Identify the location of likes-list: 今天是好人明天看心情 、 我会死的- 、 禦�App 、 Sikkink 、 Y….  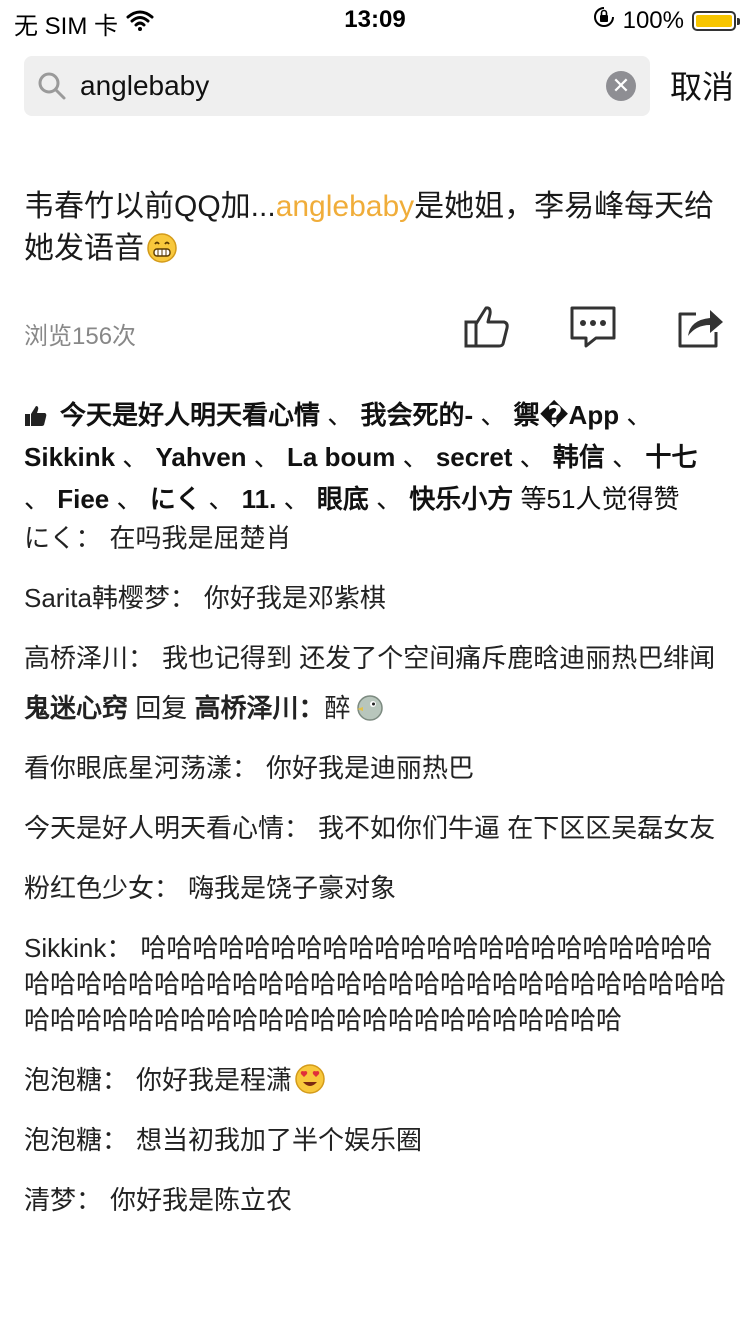
(375, 457).